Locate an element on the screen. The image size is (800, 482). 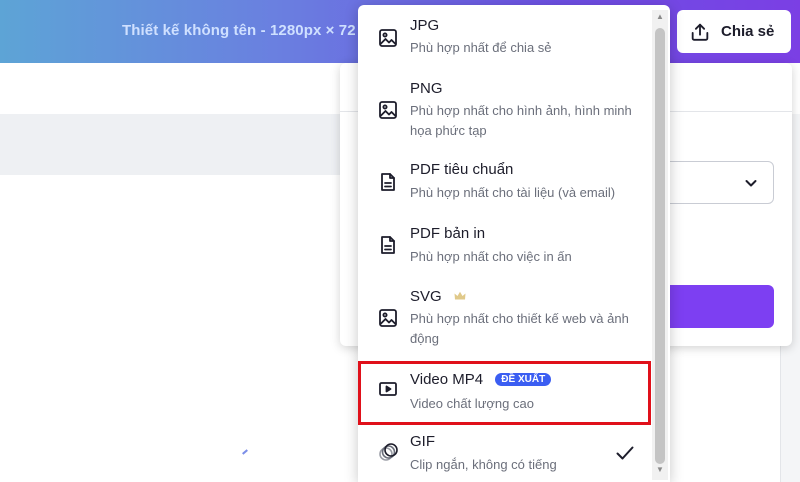
menu-item-name: GIF is located at coordinates (422, 441).